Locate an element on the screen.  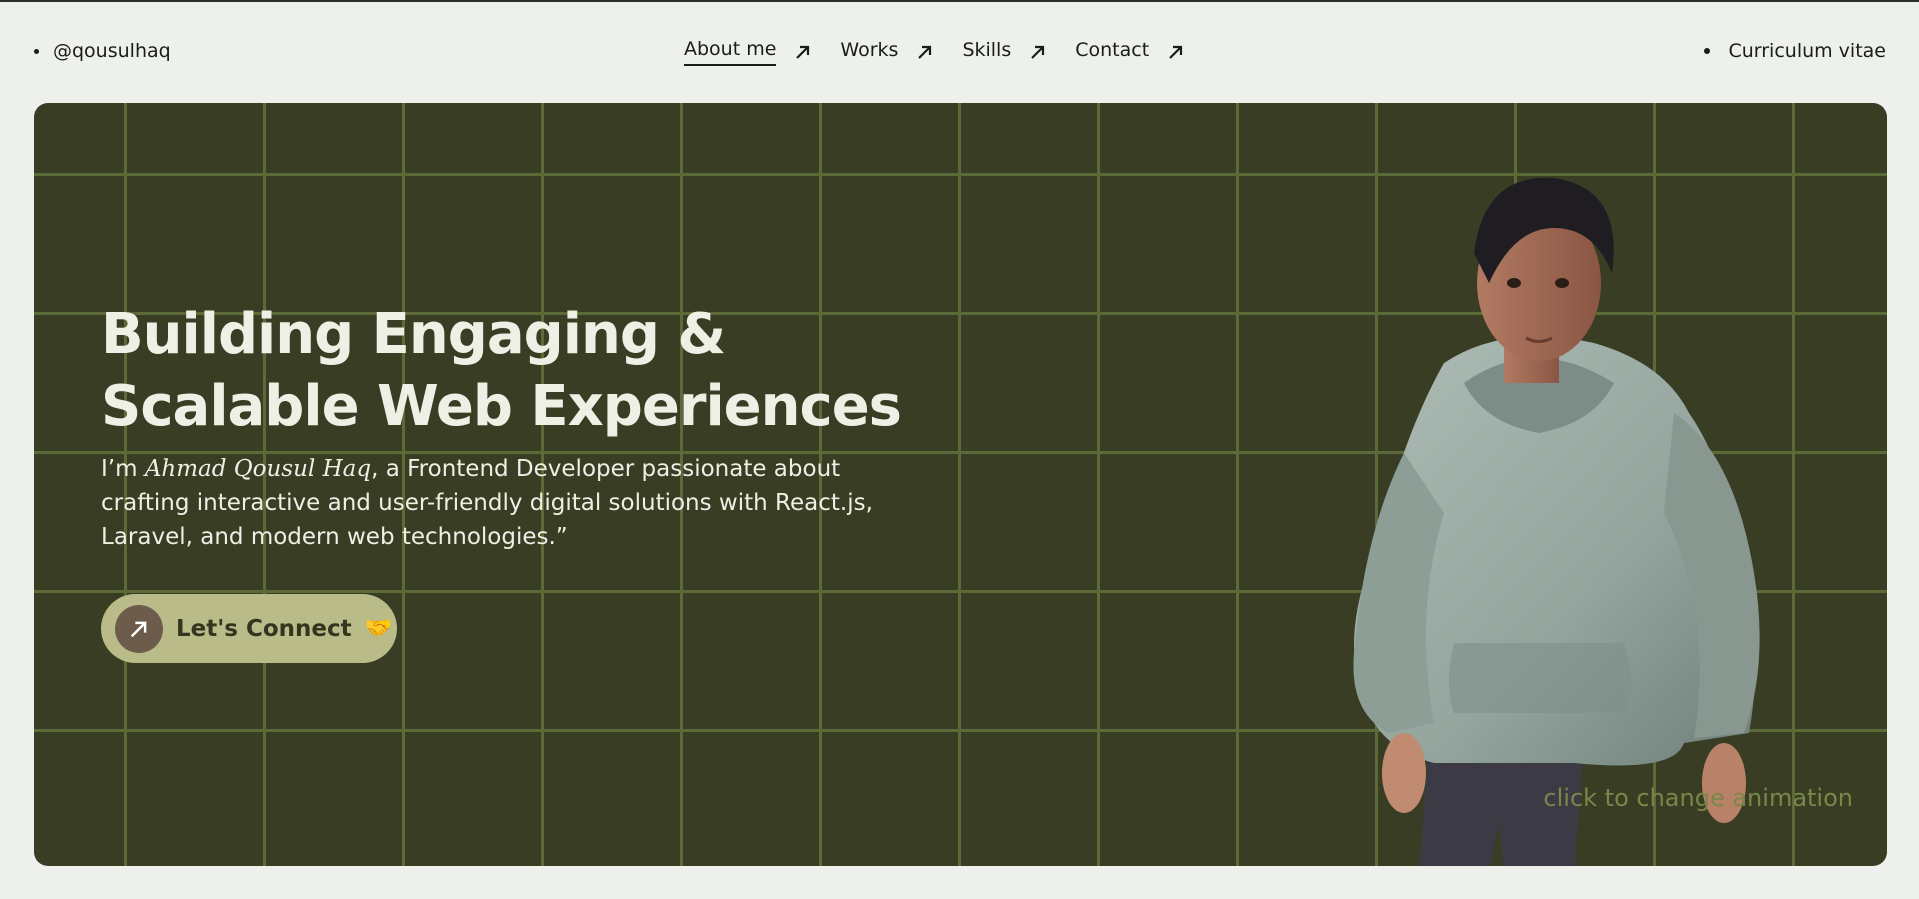
connect-arrow-circle is located at coordinates (139, 628).